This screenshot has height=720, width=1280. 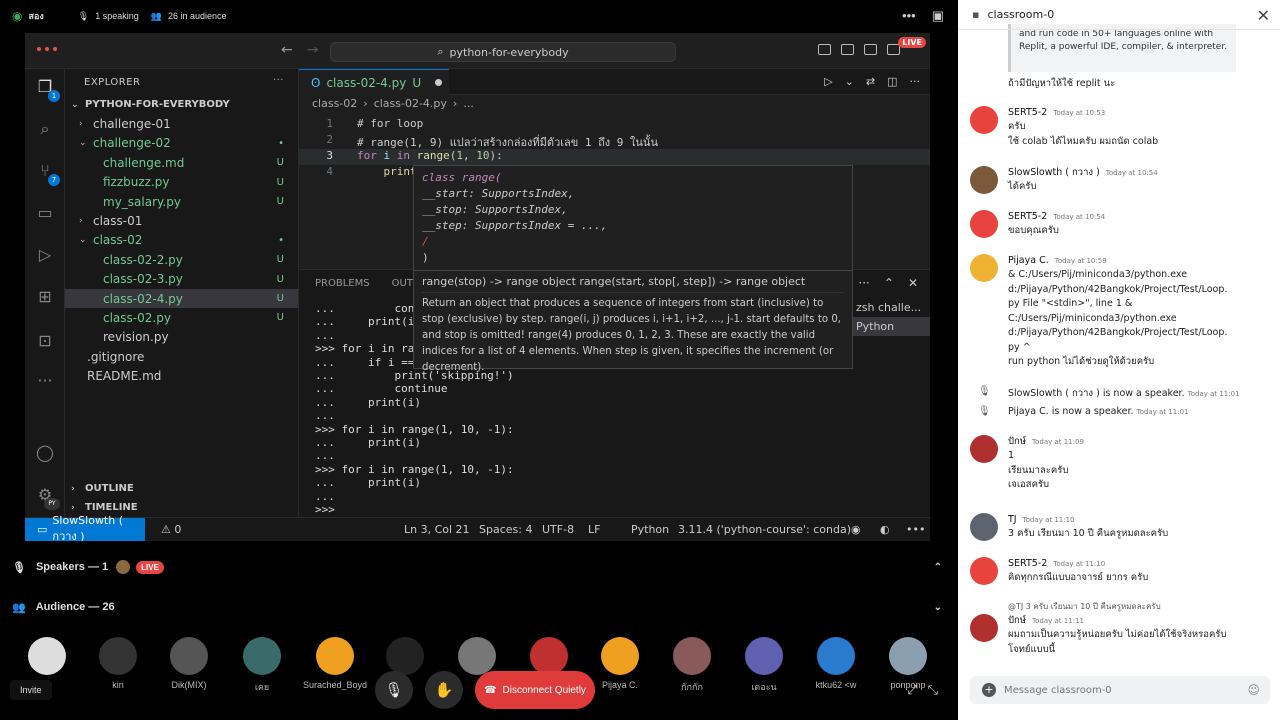 What do you see at coordinates (824, 49) in the screenshot?
I see `sidebar-toggle-icon` at bounding box center [824, 49].